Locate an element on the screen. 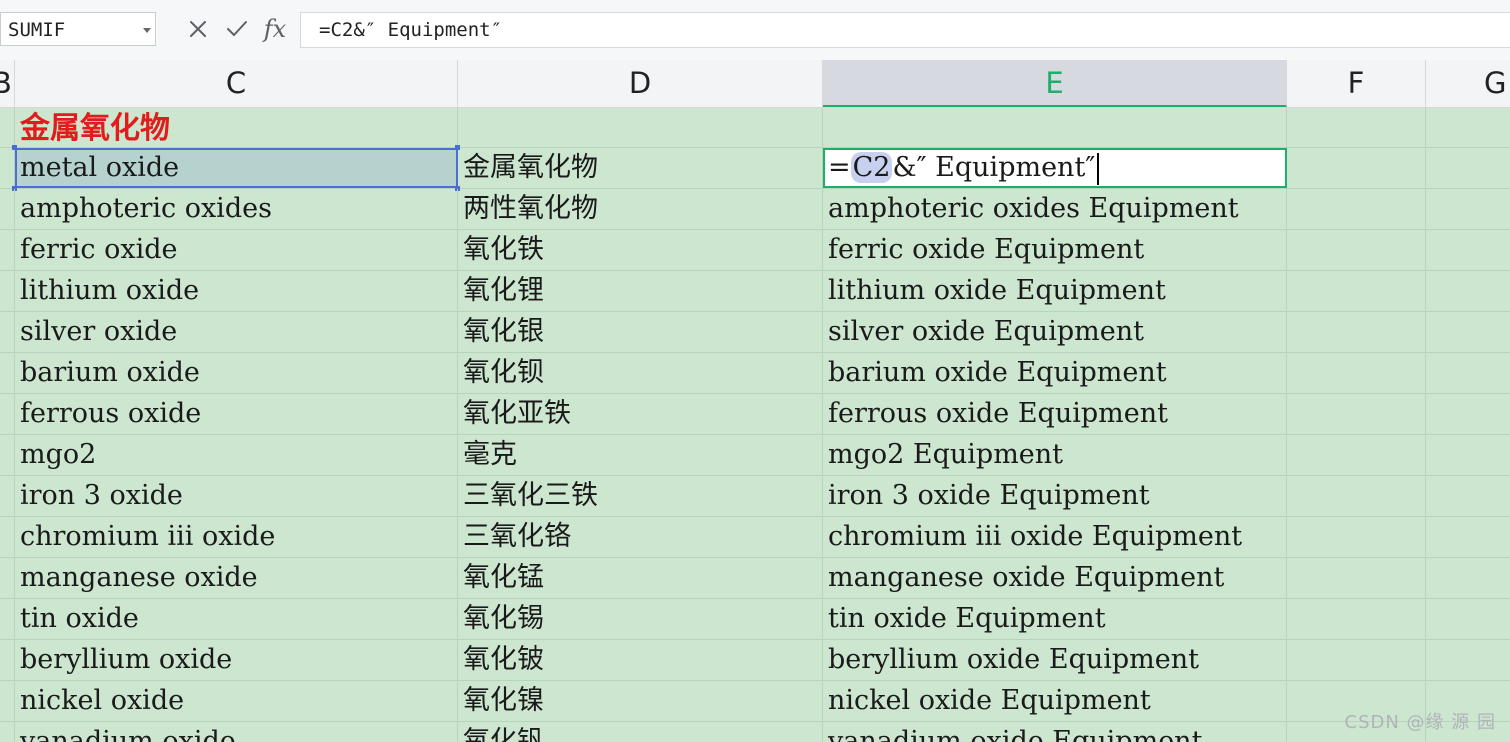  cell-d3: 两性氧化物 is located at coordinates (640, 209).